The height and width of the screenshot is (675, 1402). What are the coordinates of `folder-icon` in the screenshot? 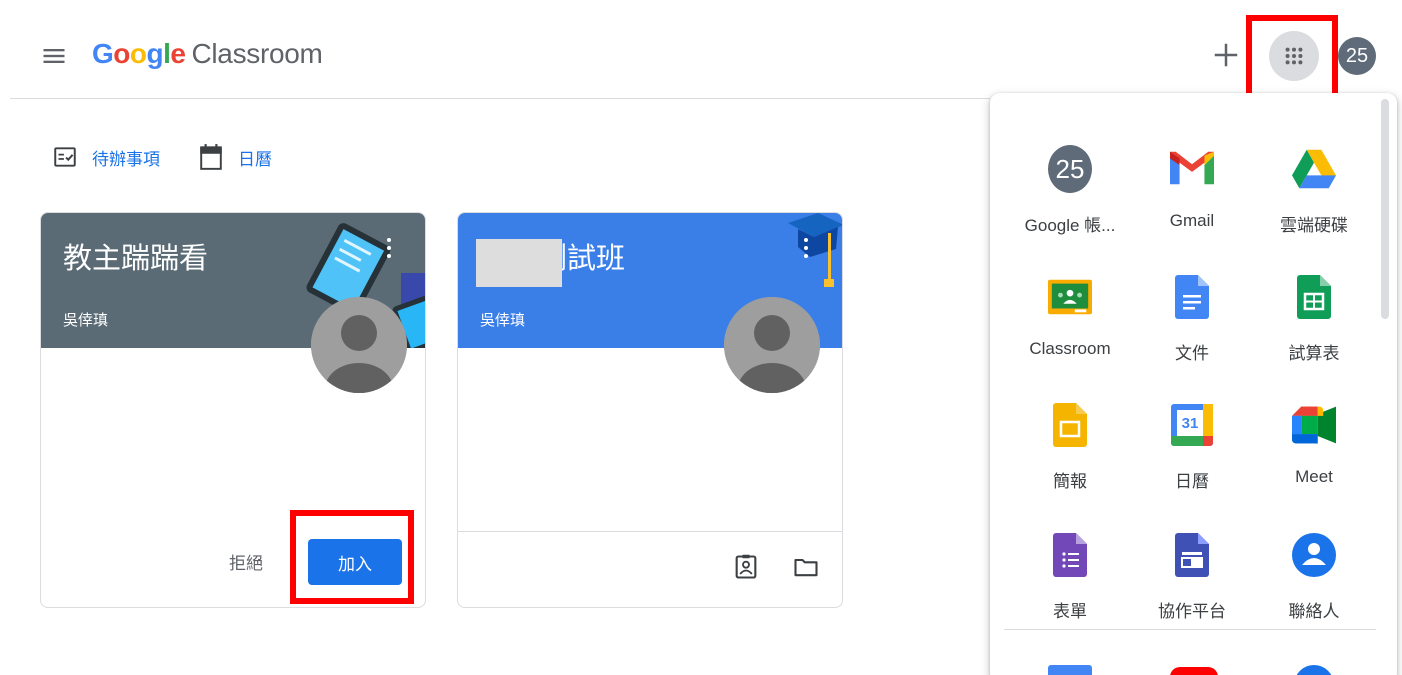 It's located at (806, 567).